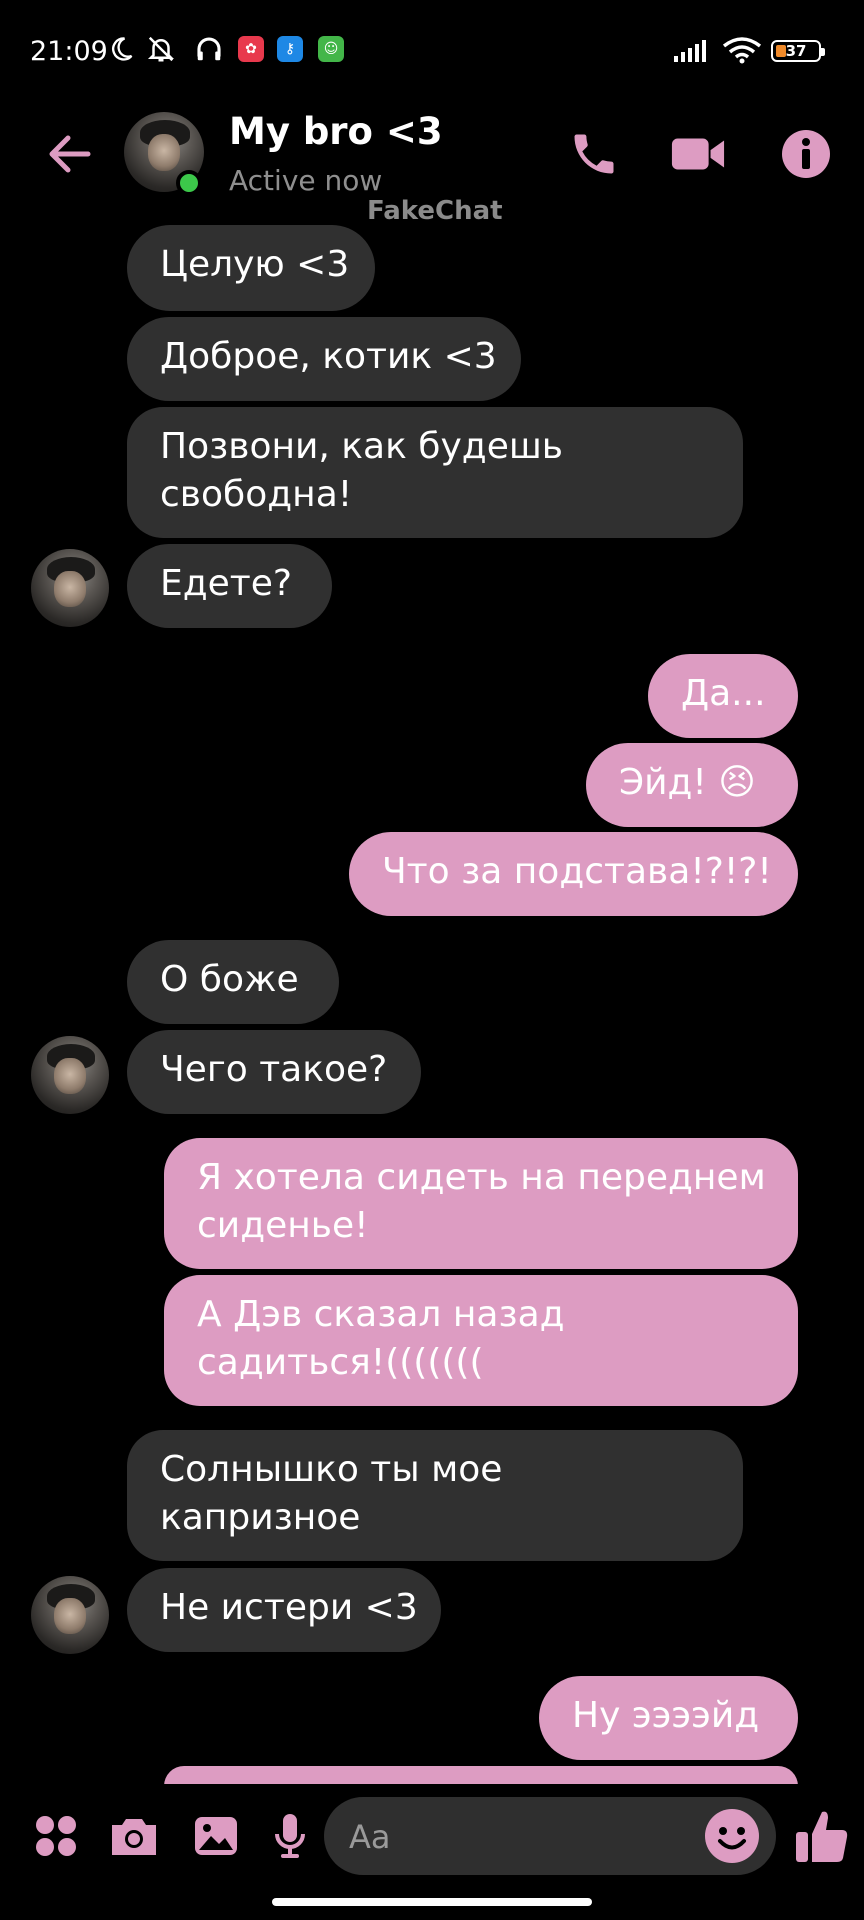 This screenshot has height=1920, width=864. I want to click on message-text: Чего такое?, so click(274, 1069).